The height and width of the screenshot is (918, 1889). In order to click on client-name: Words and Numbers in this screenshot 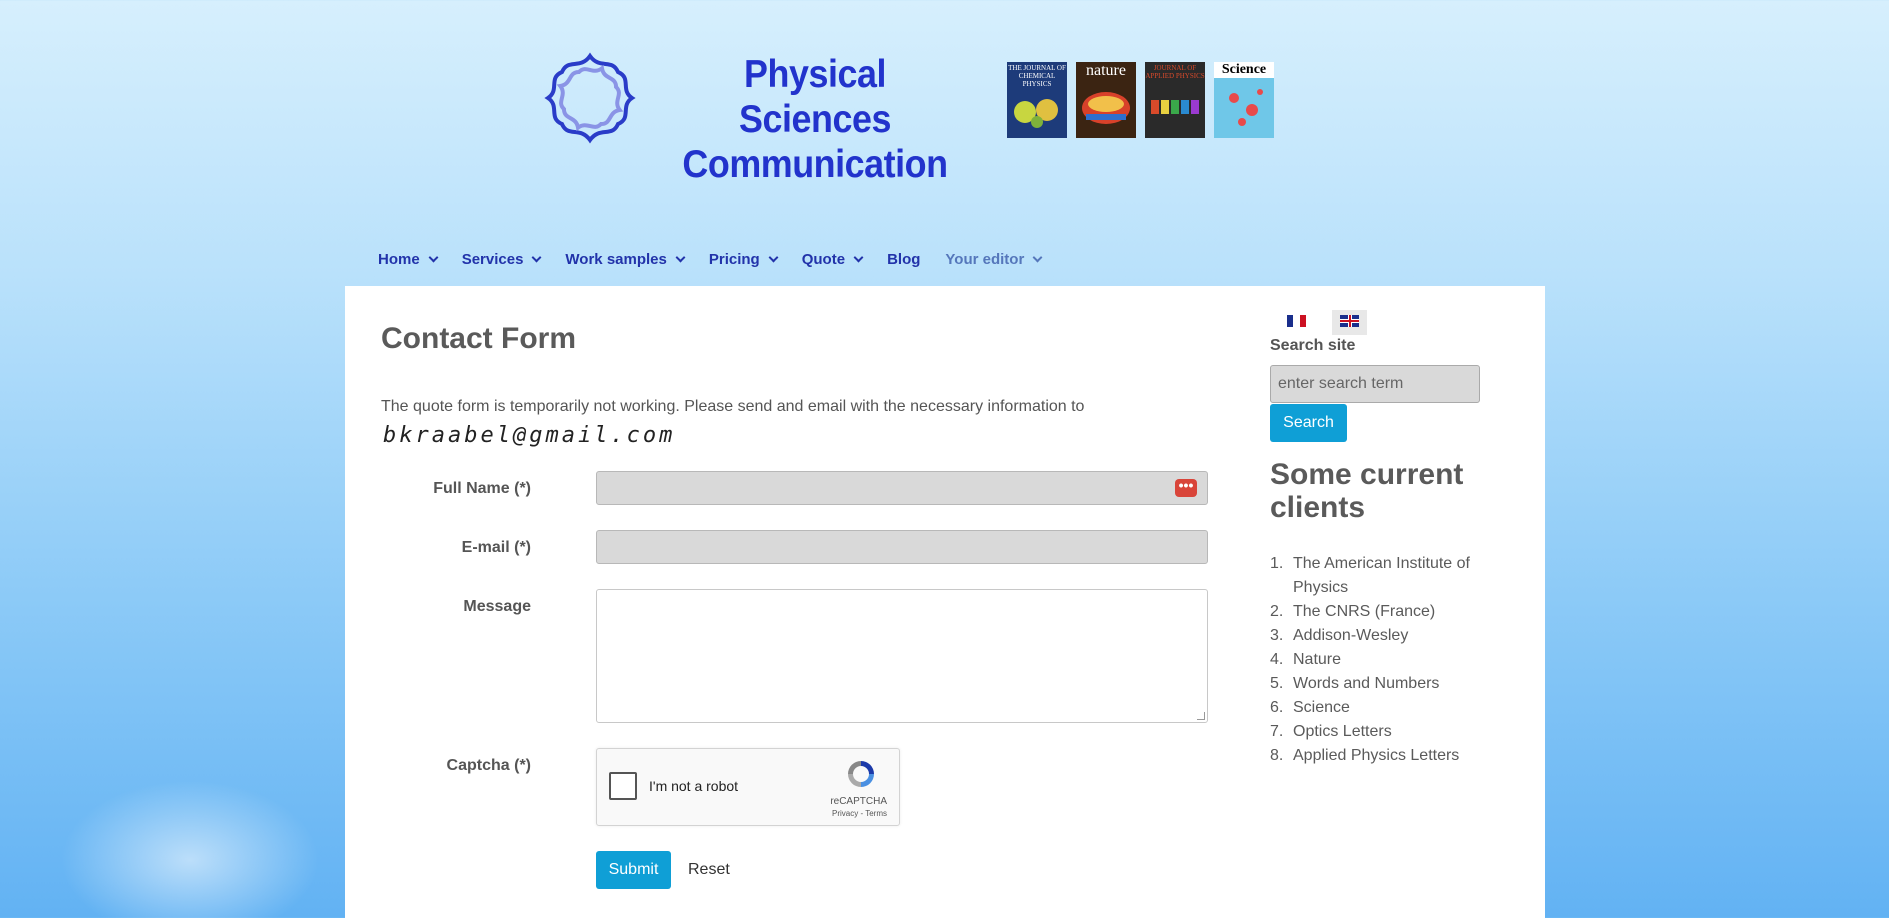, I will do `click(1366, 683)`.